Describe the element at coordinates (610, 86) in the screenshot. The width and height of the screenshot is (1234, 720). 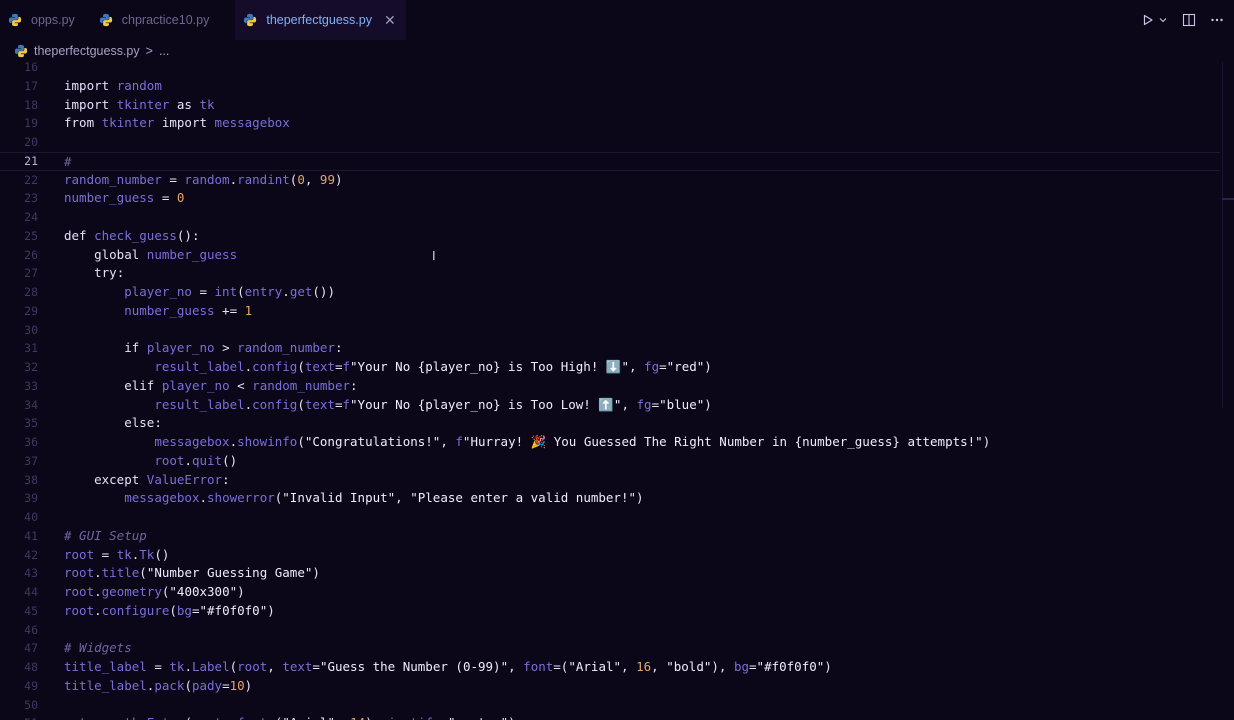
I see `code-line: 17 import random` at that location.